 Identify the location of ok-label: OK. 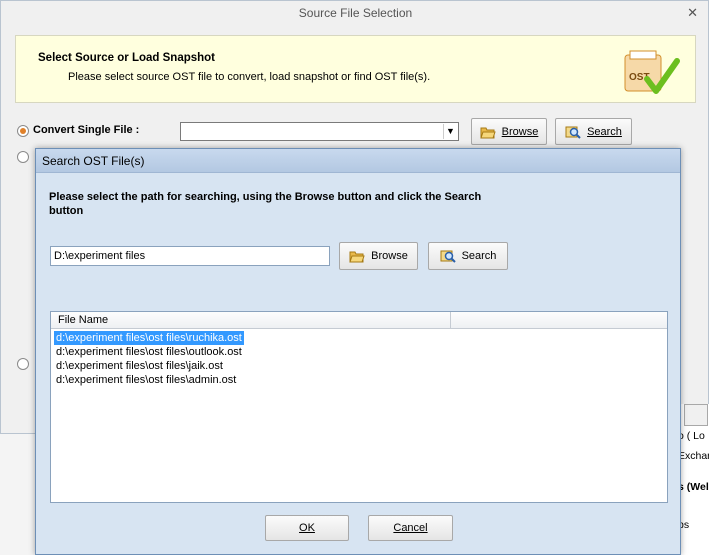
(307, 528).